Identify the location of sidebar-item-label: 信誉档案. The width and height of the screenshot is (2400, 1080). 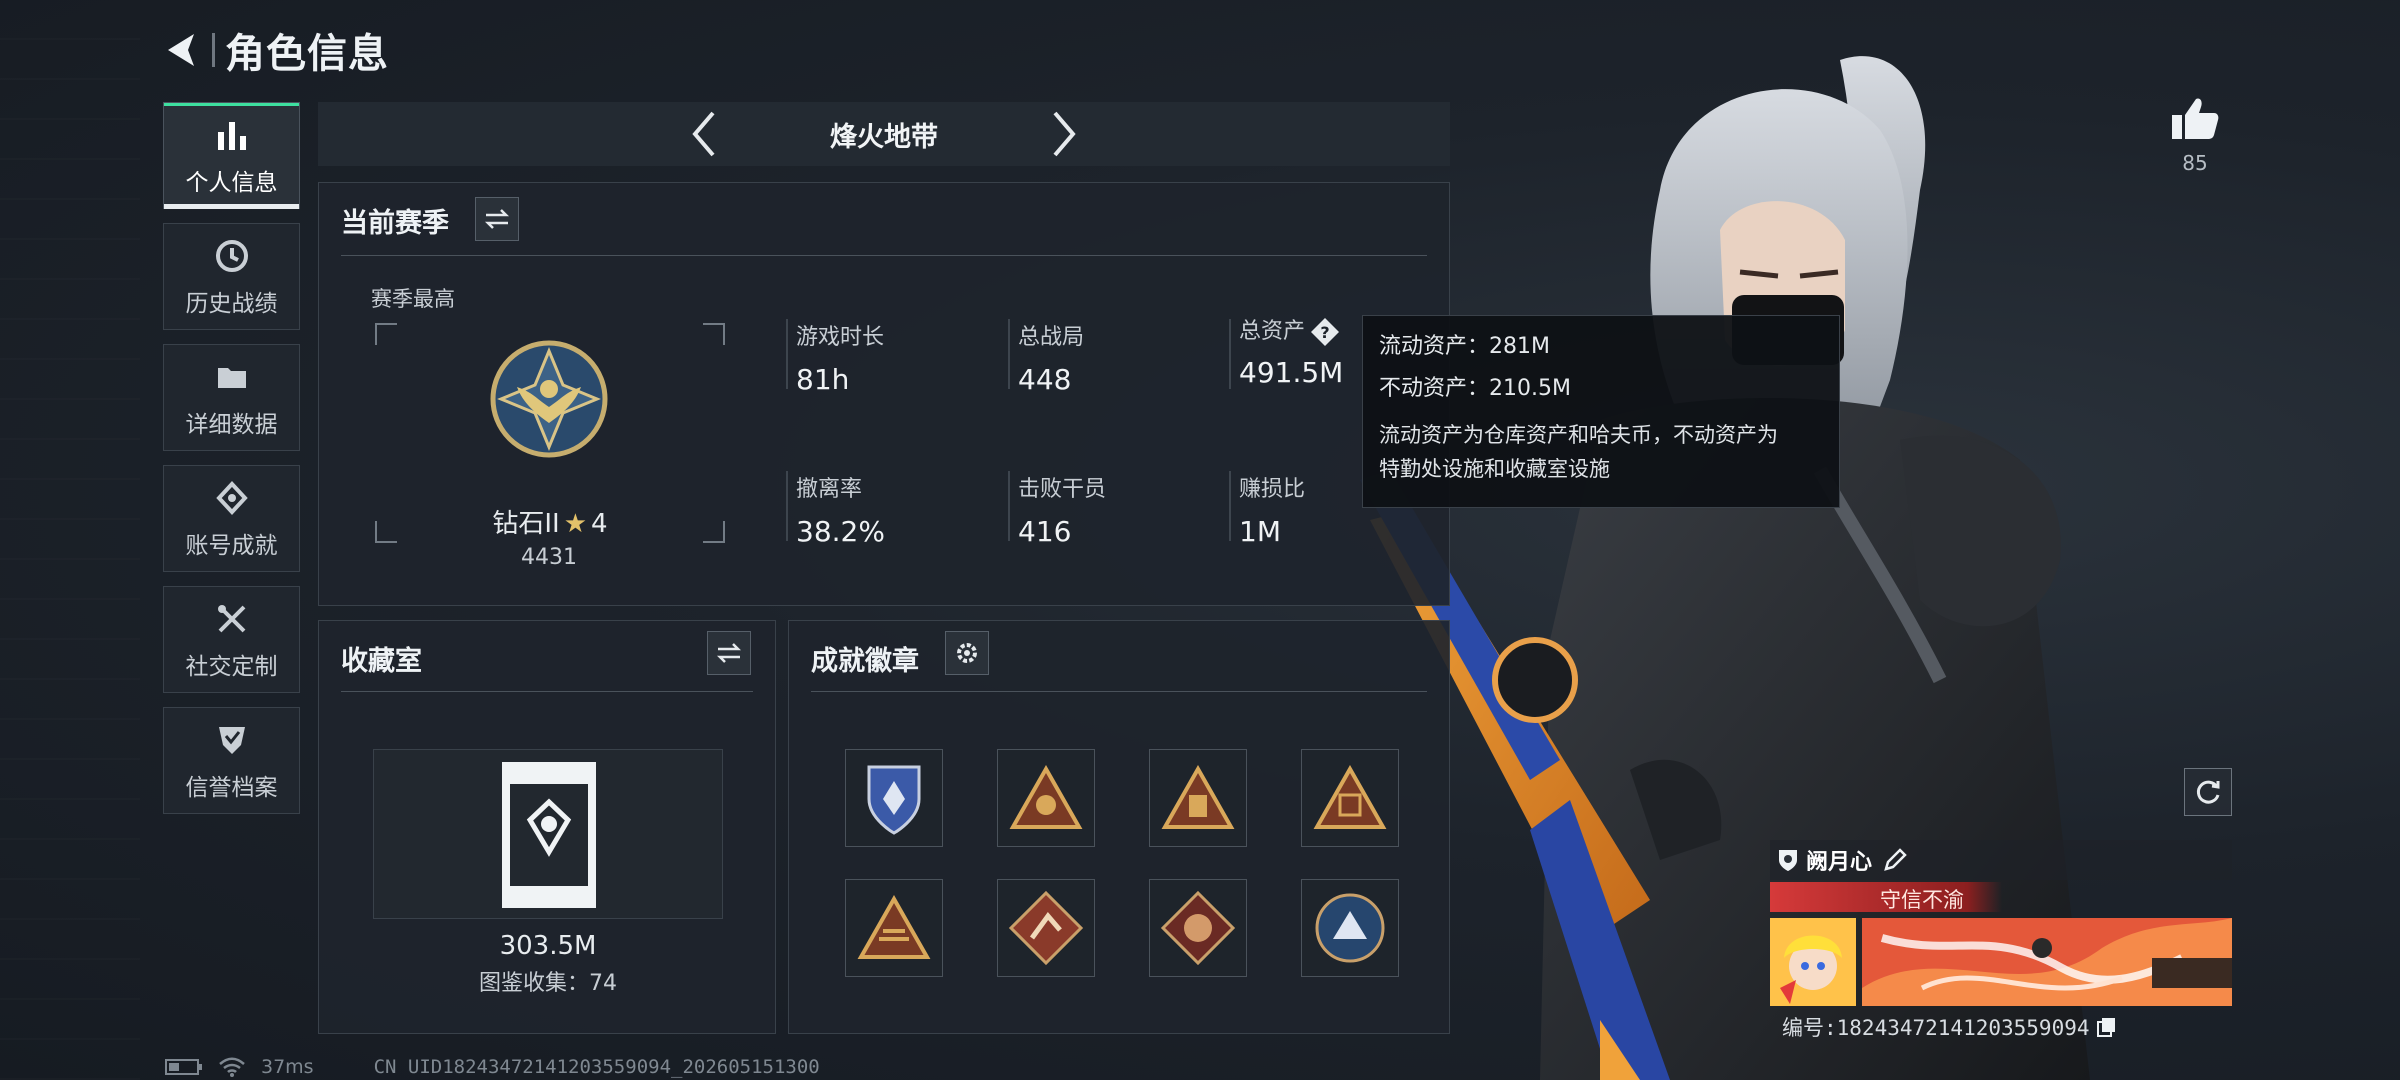
(231, 787).